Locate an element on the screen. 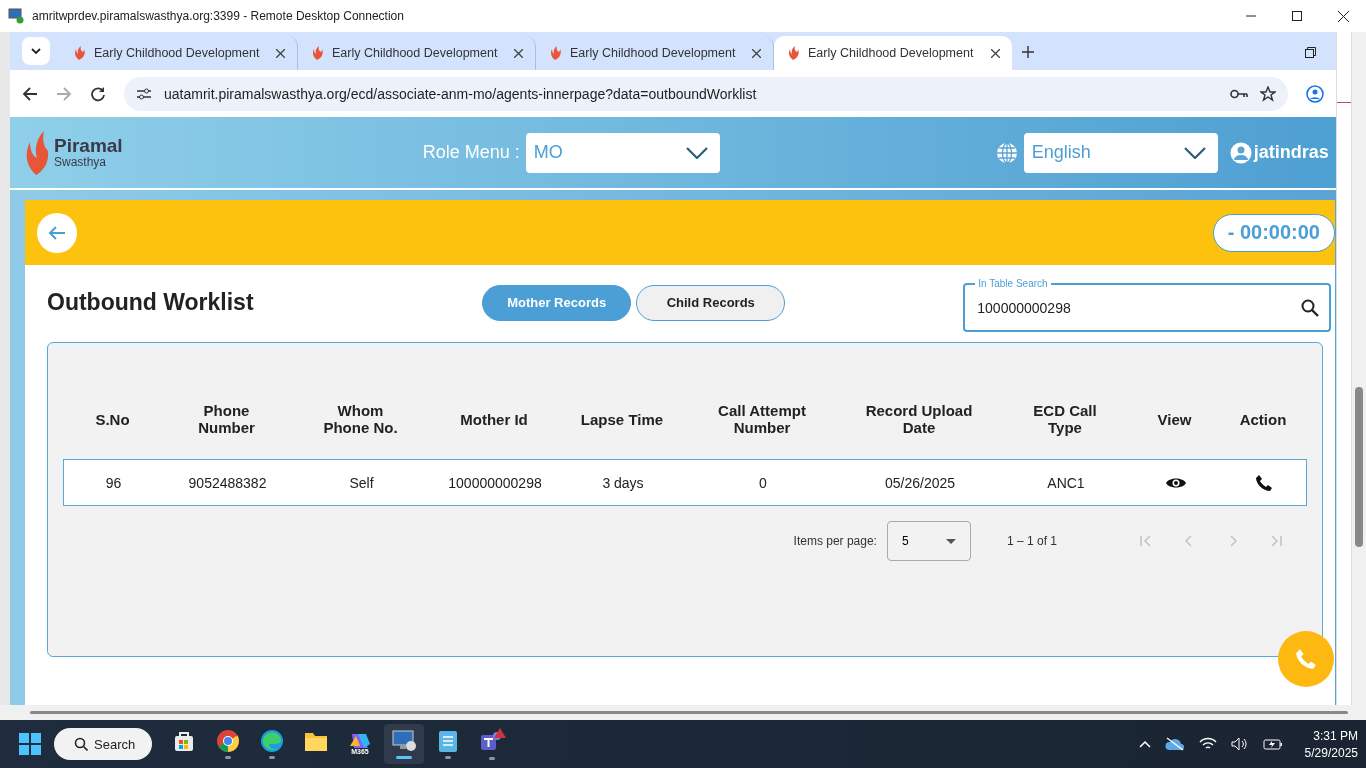  key-icon is located at coordinates (1239, 93).